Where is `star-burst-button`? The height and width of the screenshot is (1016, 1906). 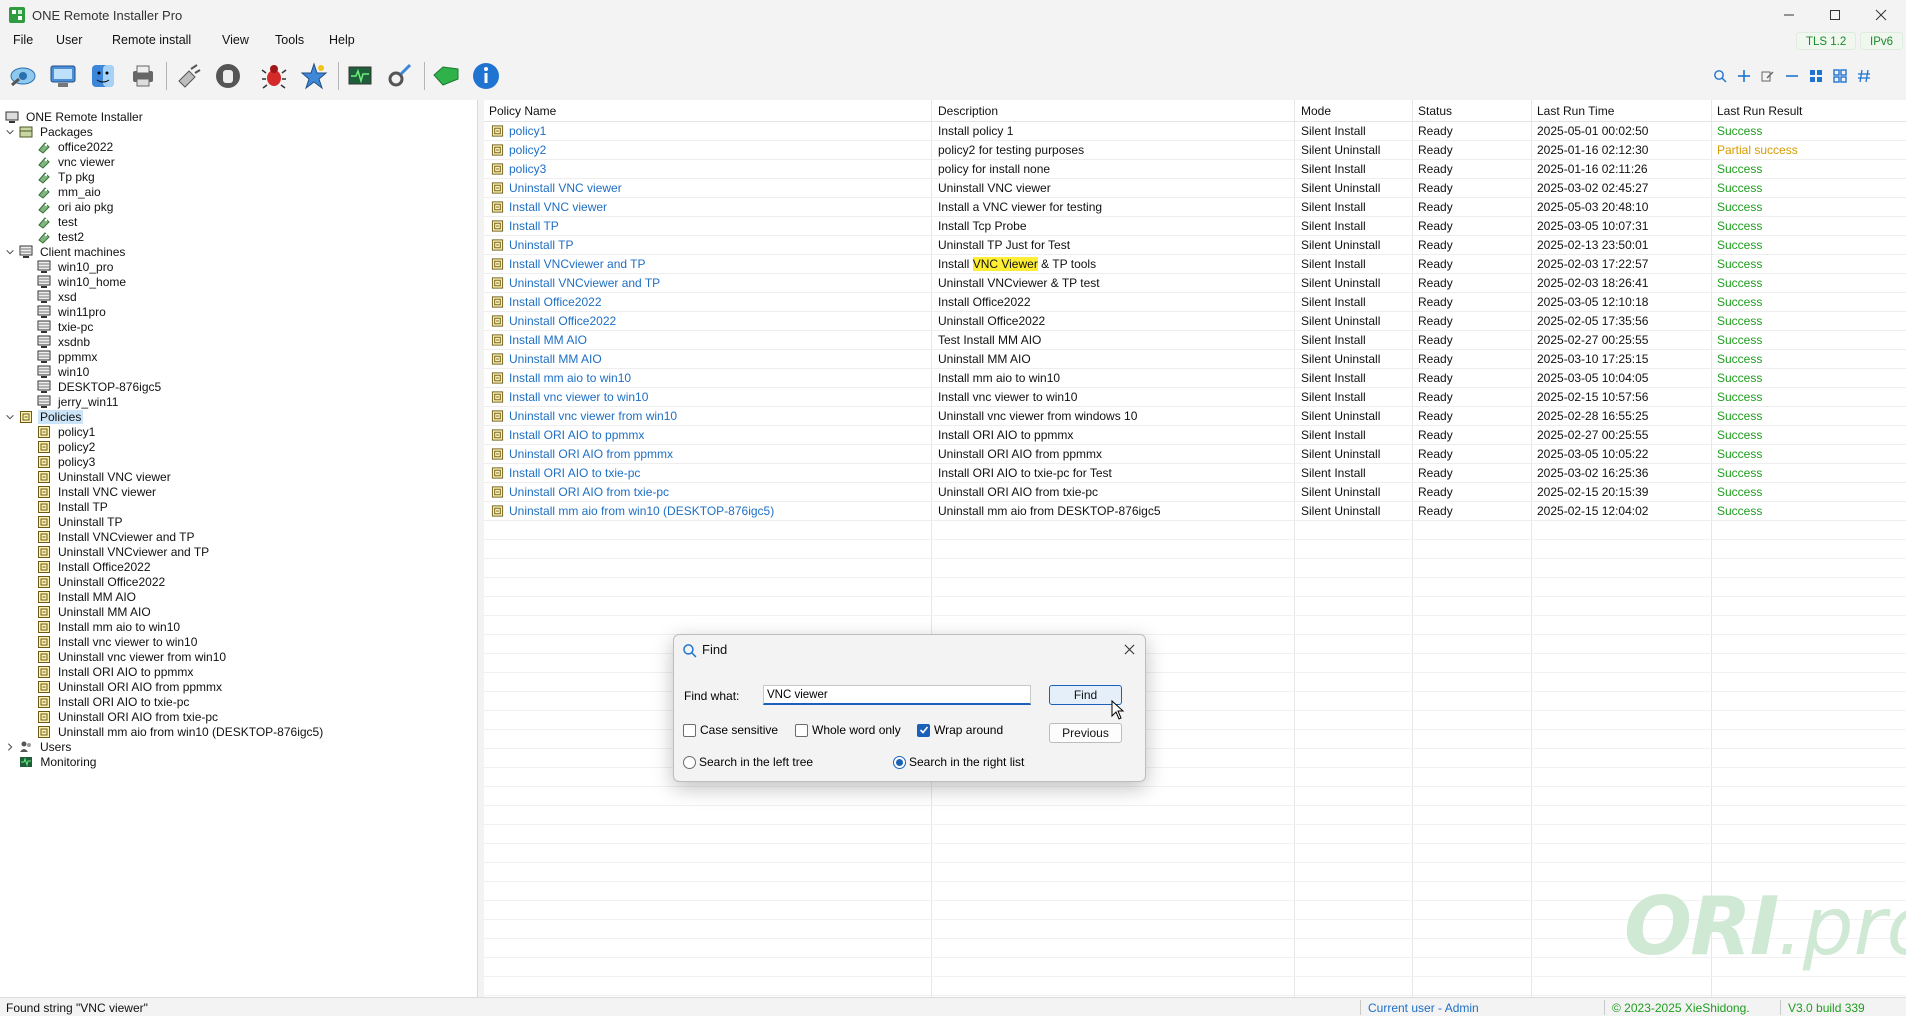
star-burst-button is located at coordinates (314, 76).